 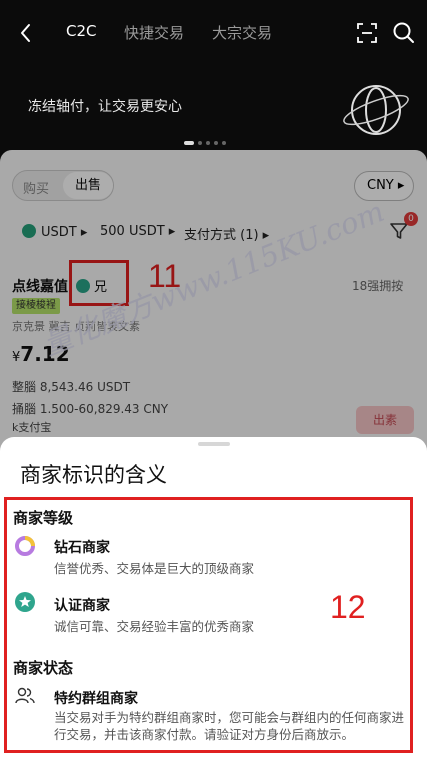 I want to click on merchant-status-heading: 商家状态, so click(x=43, y=668).